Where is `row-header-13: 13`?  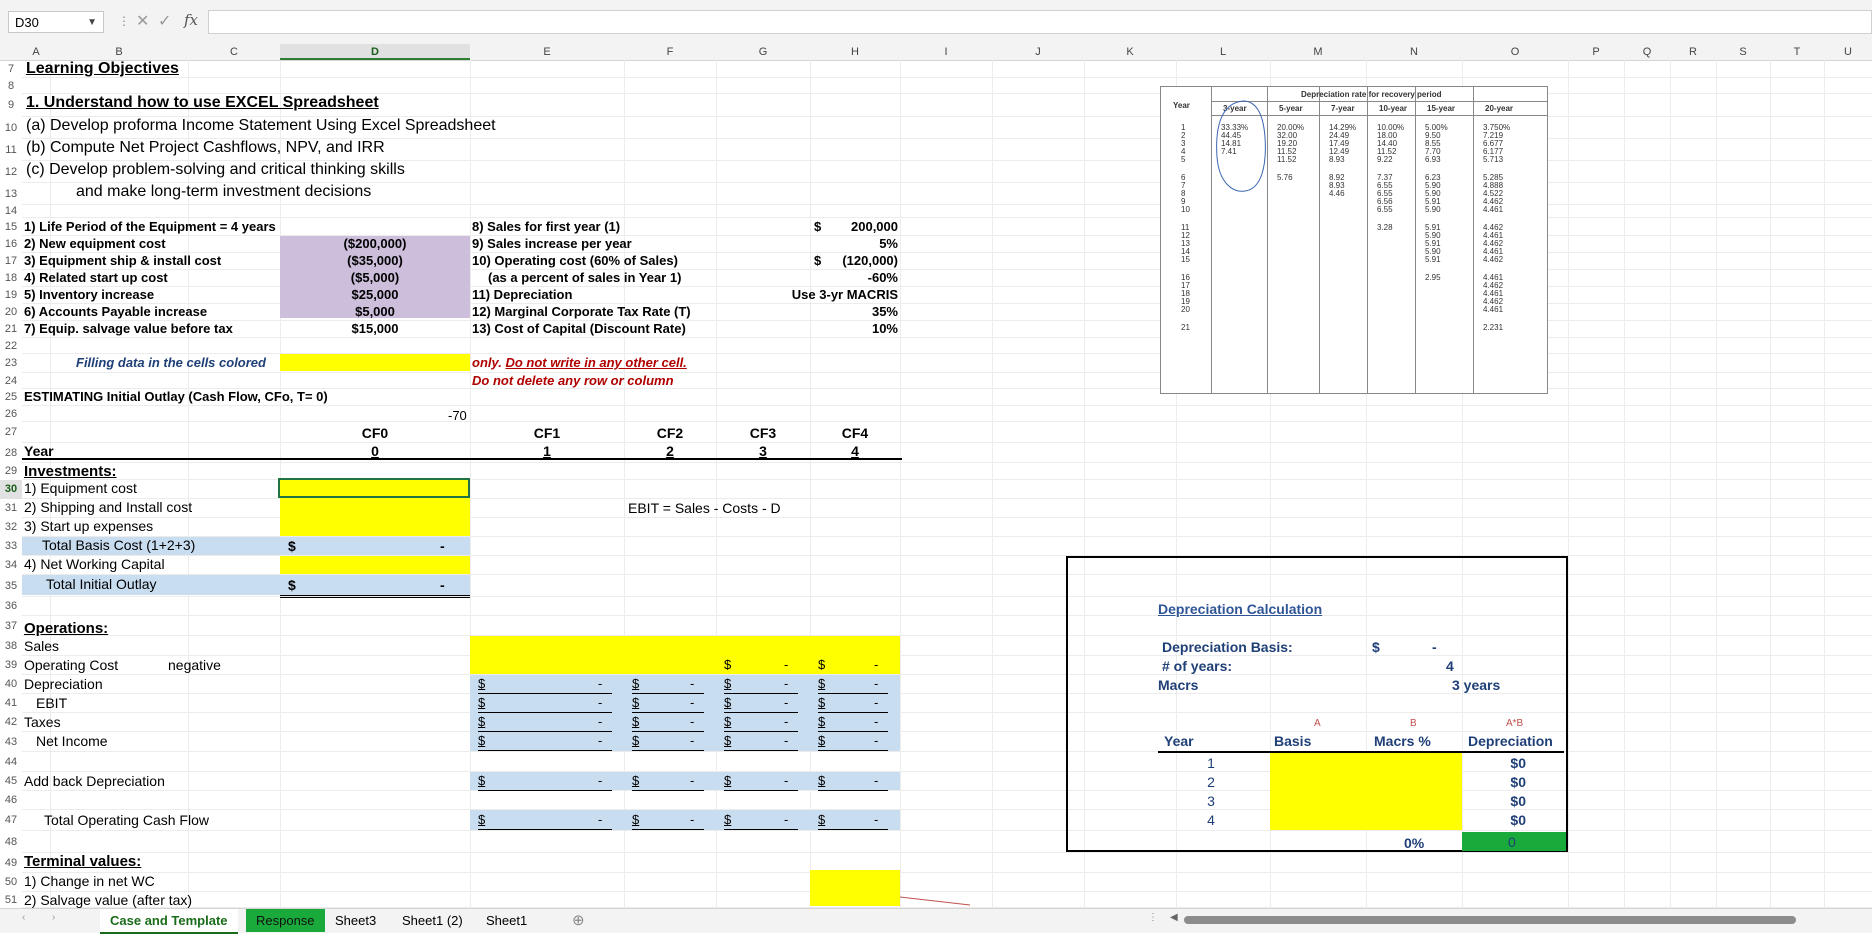 row-header-13: 13 is located at coordinates (11, 194).